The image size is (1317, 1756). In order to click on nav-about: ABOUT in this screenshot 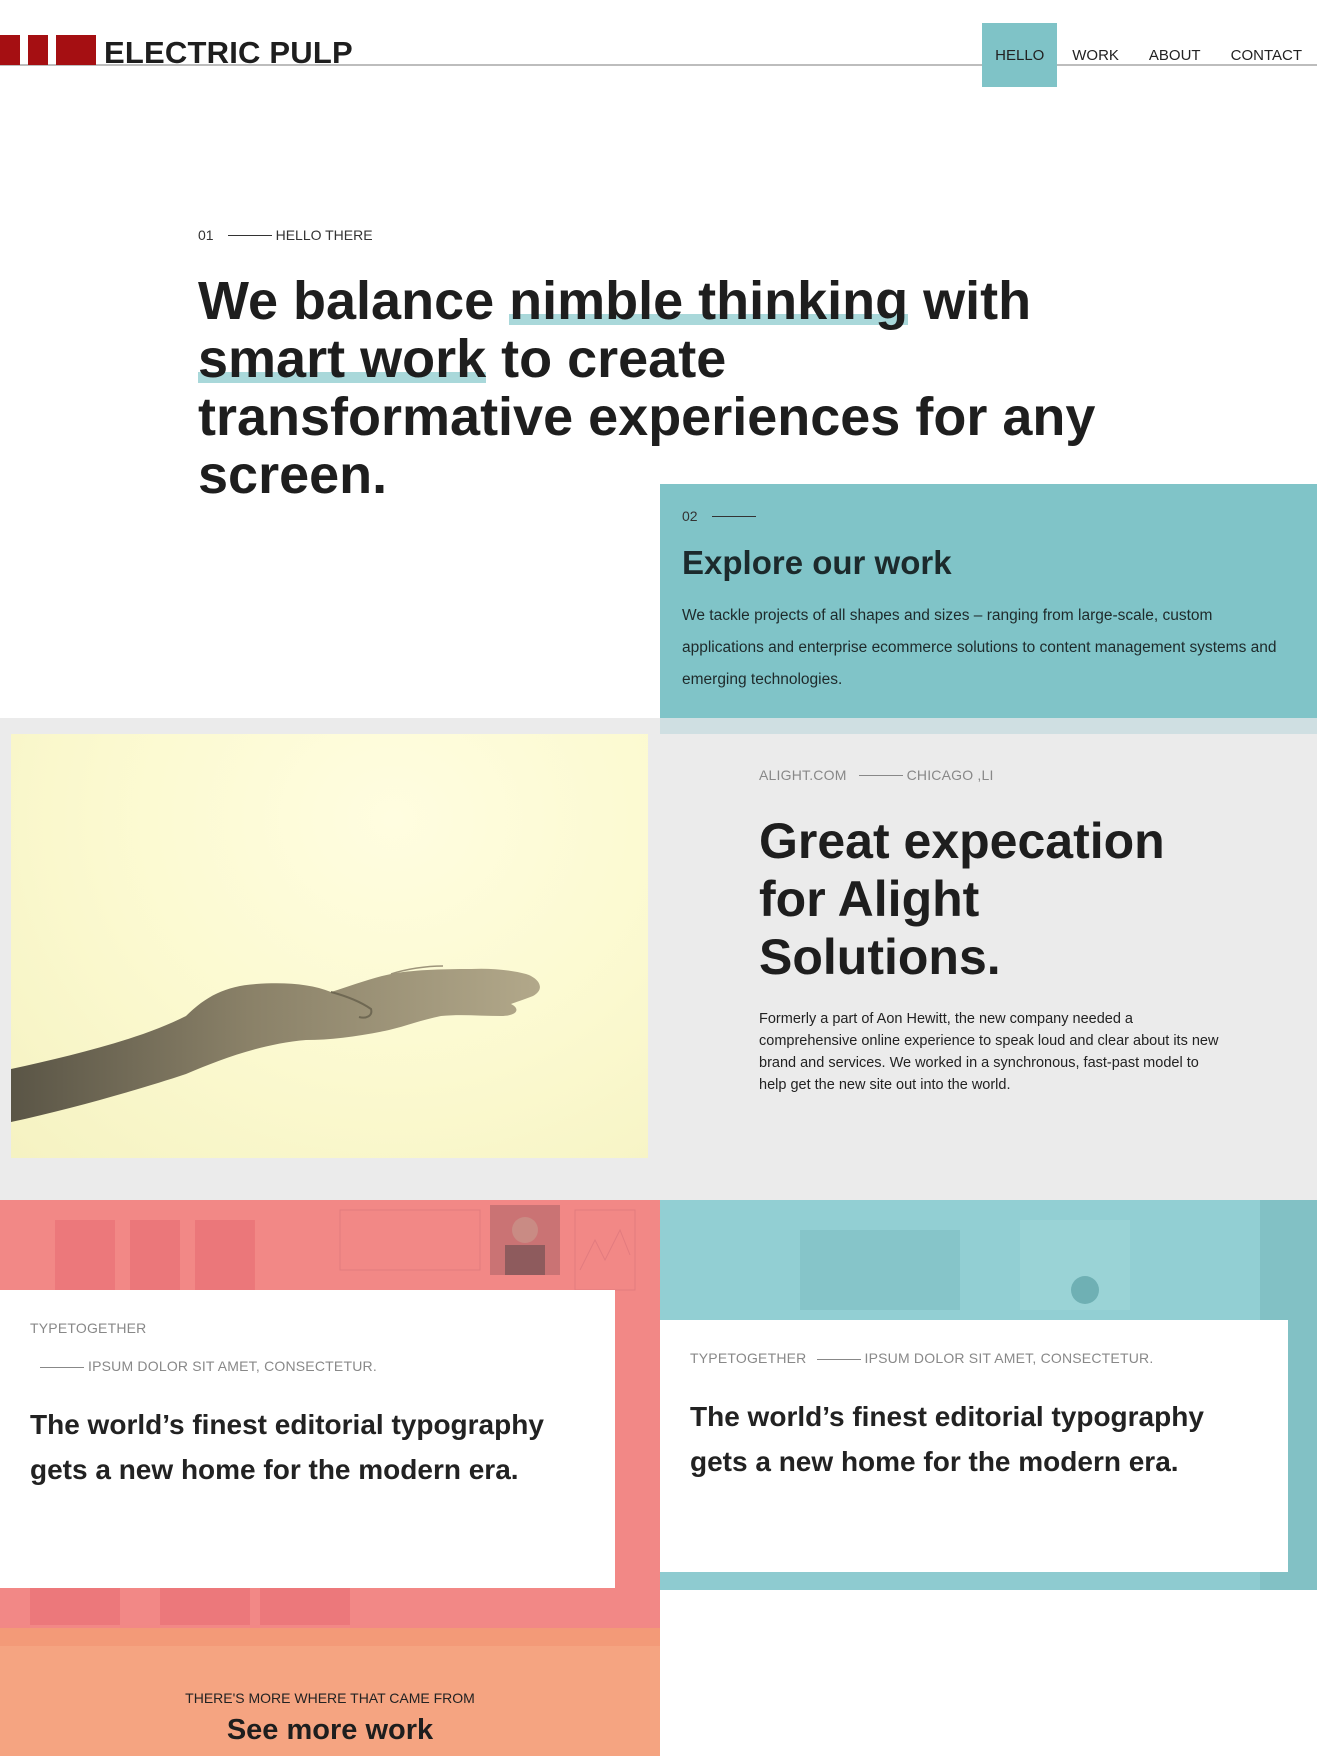, I will do `click(1175, 55)`.